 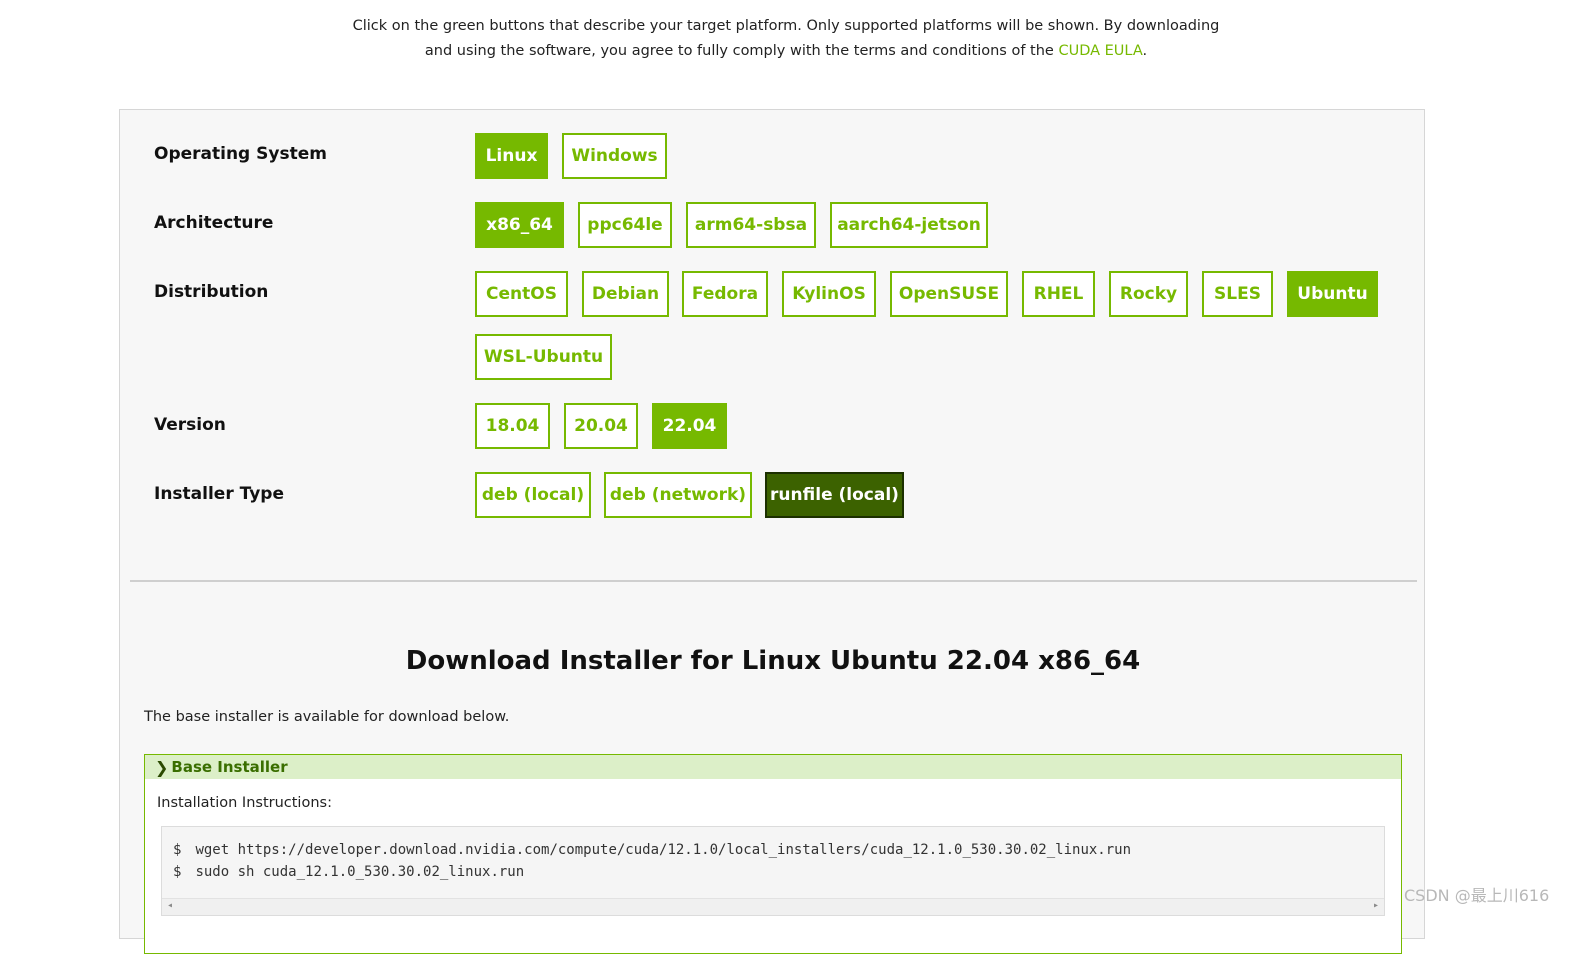 I want to click on dist-option-centos: CentOS, so click(x=521, y=294).